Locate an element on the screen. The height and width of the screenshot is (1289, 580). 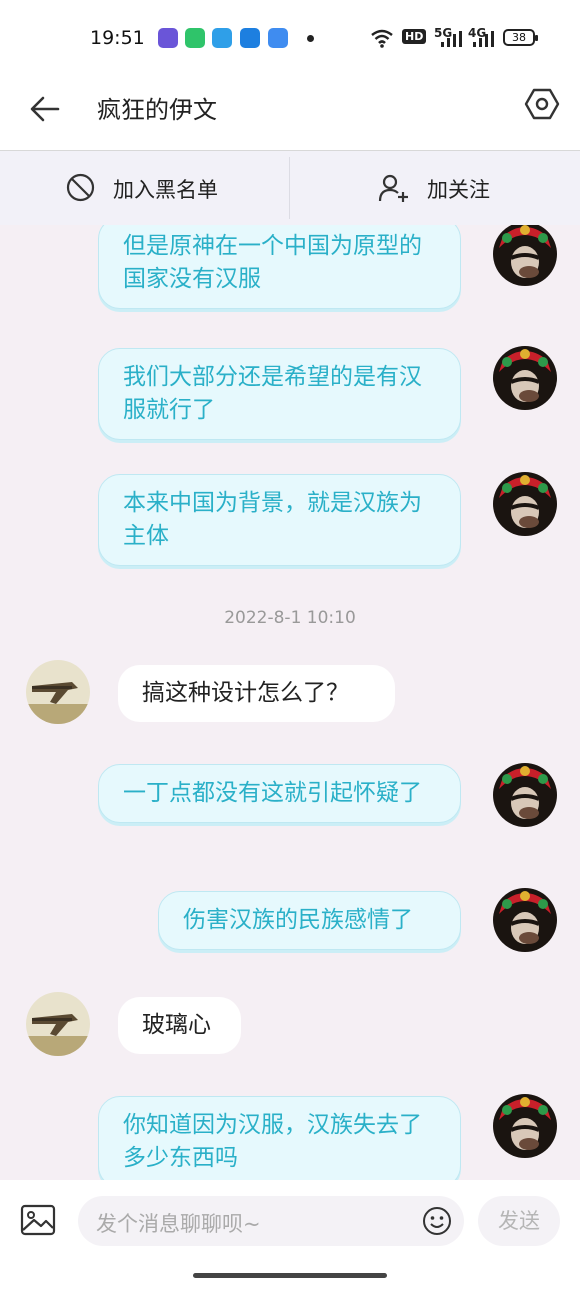
my-message-bubble: 但是原神在一个中国为原型的国家没有汉服 is located at coordinates (279, 267).